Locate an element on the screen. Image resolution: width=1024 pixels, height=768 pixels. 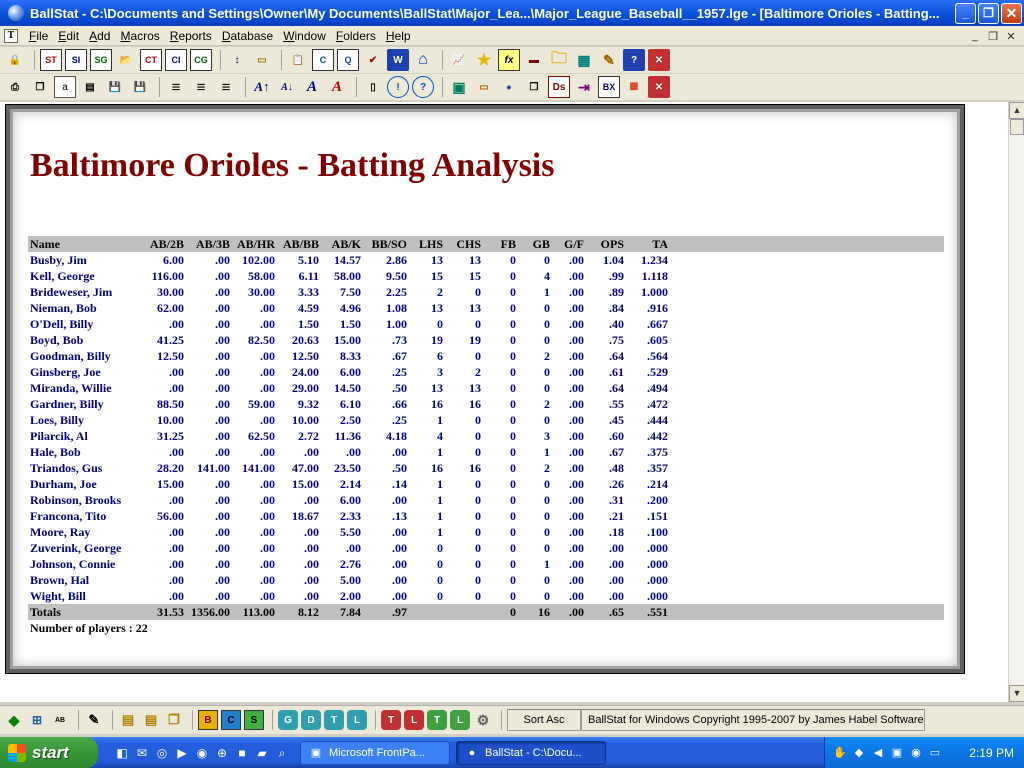
book-icon: ▬ is located at coordinates (534, 60).